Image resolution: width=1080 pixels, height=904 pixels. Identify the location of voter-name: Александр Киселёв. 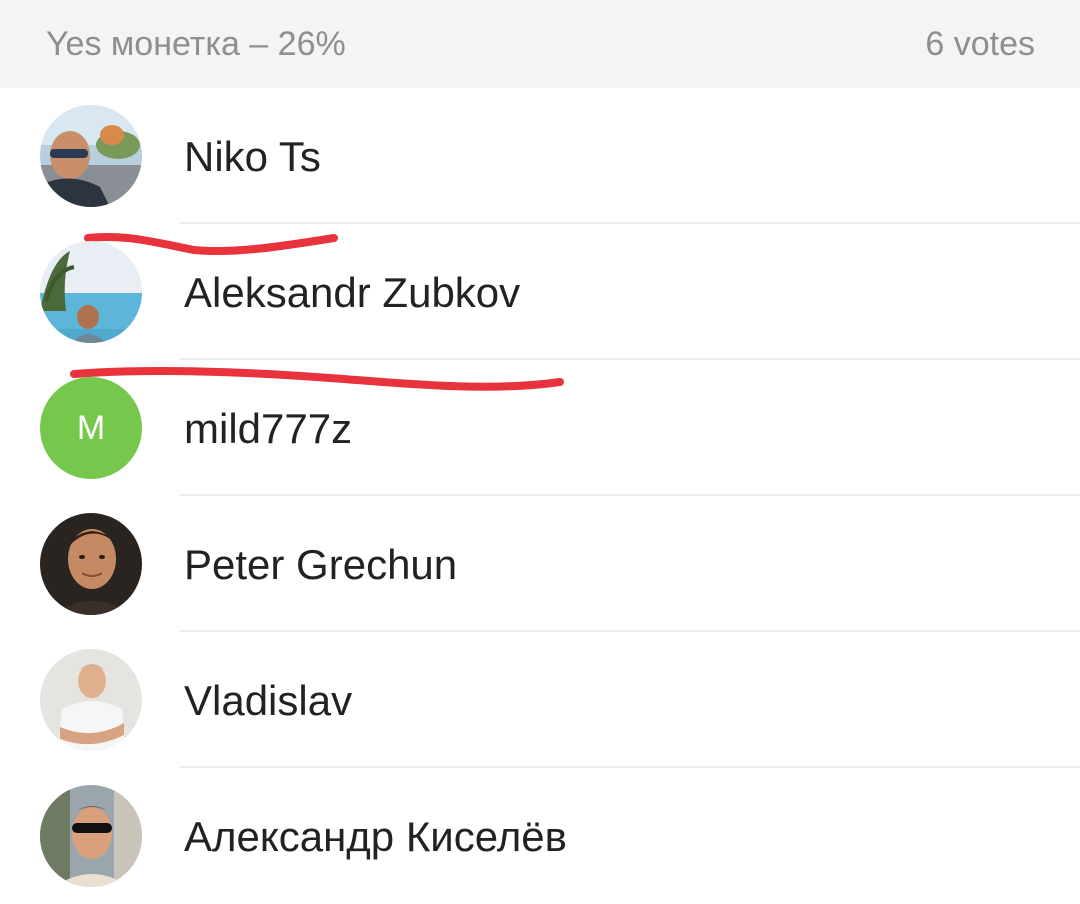
(375, 836).